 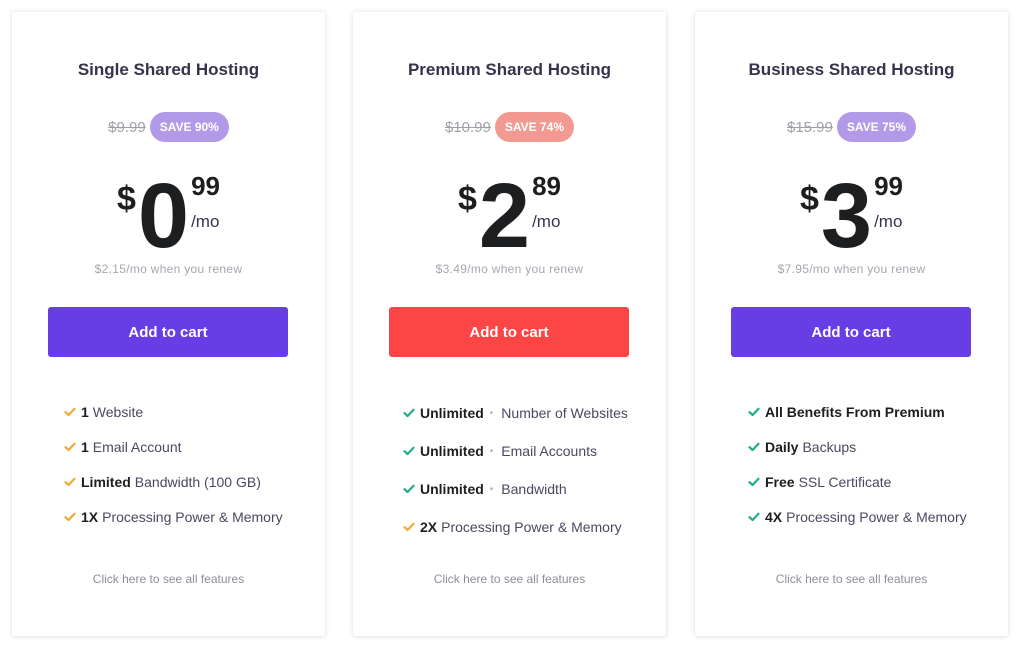 What do you see at coordinates (168, 69) in the screenshot?
I see `plan-title: Single Shared Hosting` at bounding box center [168, 69].